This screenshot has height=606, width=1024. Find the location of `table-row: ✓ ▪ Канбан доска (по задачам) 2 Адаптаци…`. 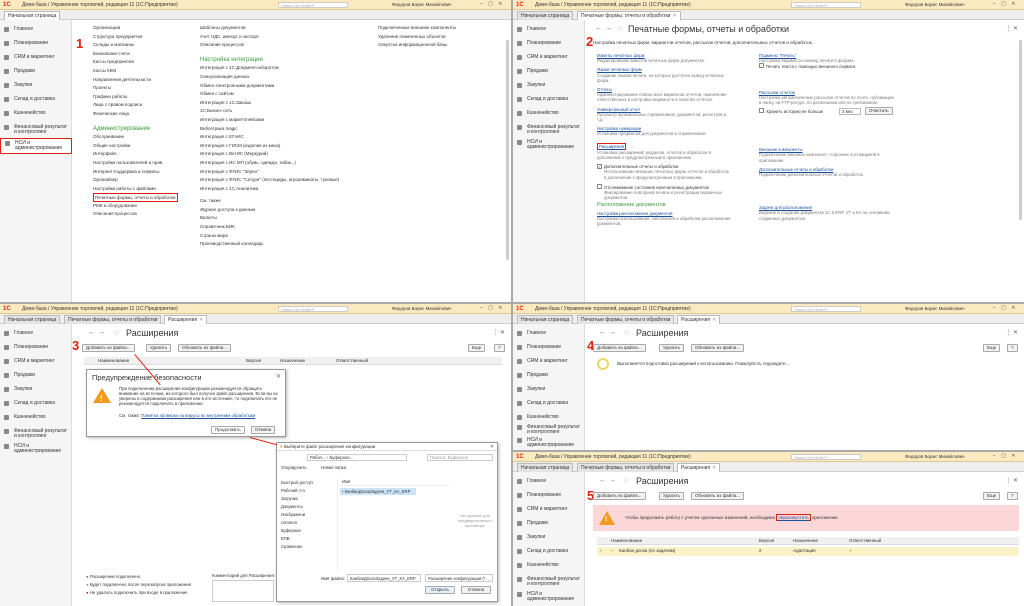

table-row: ✓ ▪ Канбан доска (по задачам) 2 Адаптаци… is located at coordinates (808, 551).